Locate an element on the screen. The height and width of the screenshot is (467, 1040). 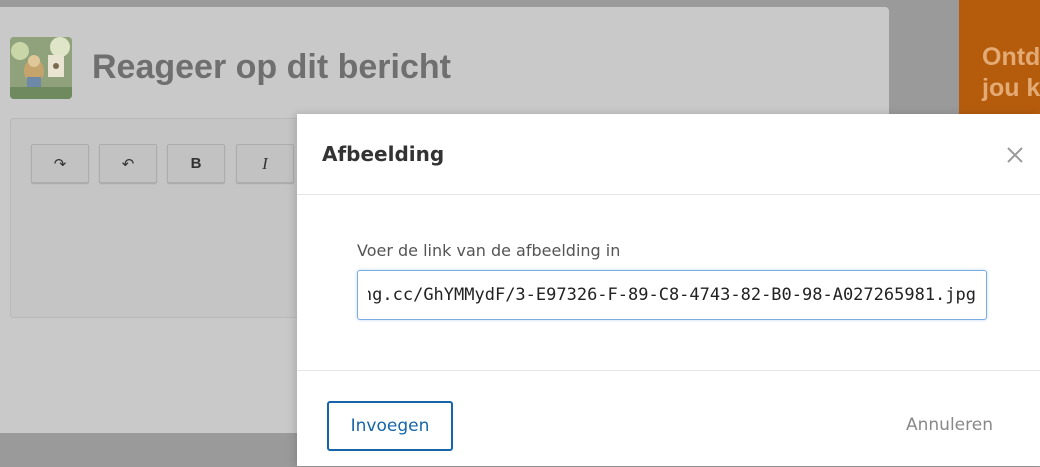
bold-button: B is located at coordinates (196, 163).